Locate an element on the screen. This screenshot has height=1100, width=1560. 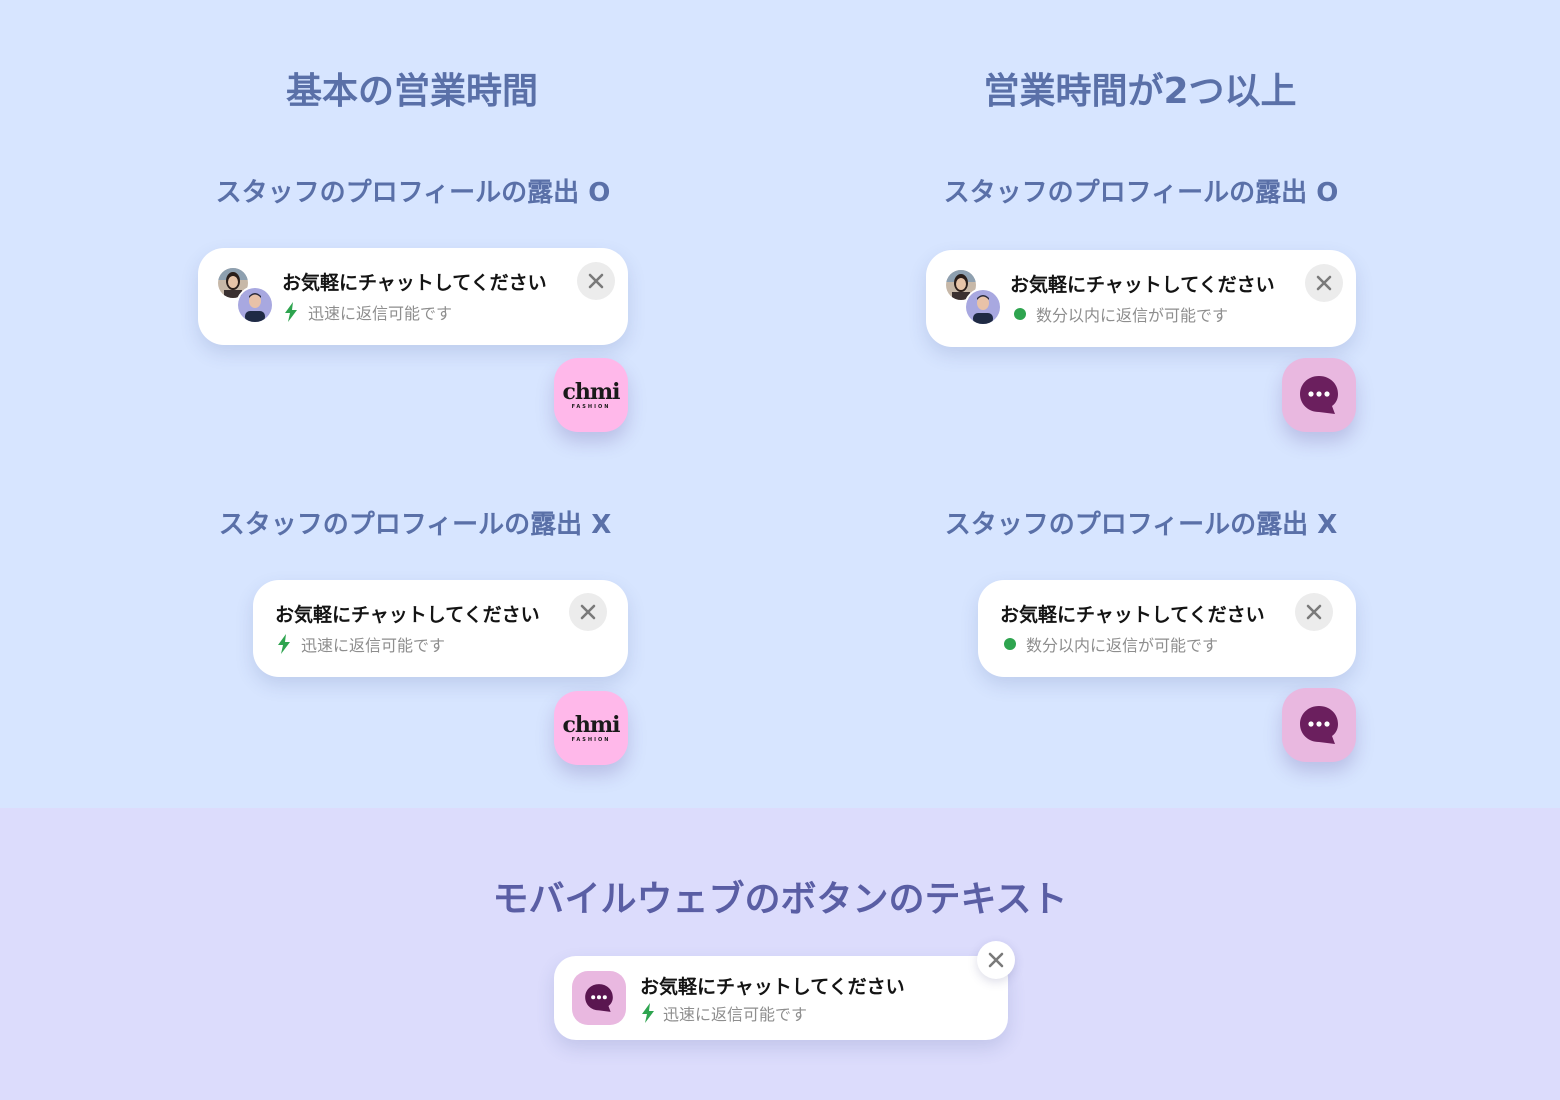
heading-mobile-web-button: モバイルウェブのボタンのテキスト is located at coordinates (780, 899).